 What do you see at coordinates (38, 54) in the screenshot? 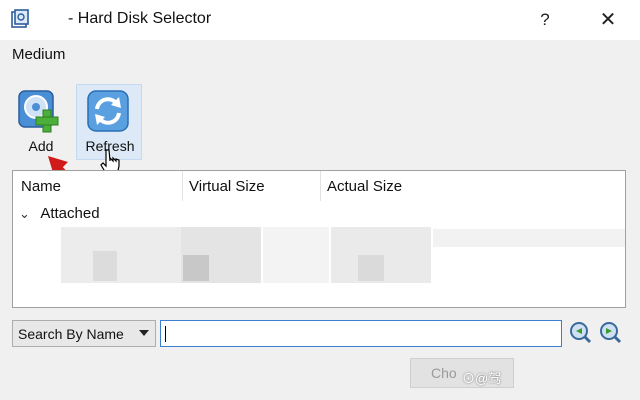
I see `menu-medium: Medium` at bounding box center [38, 54].